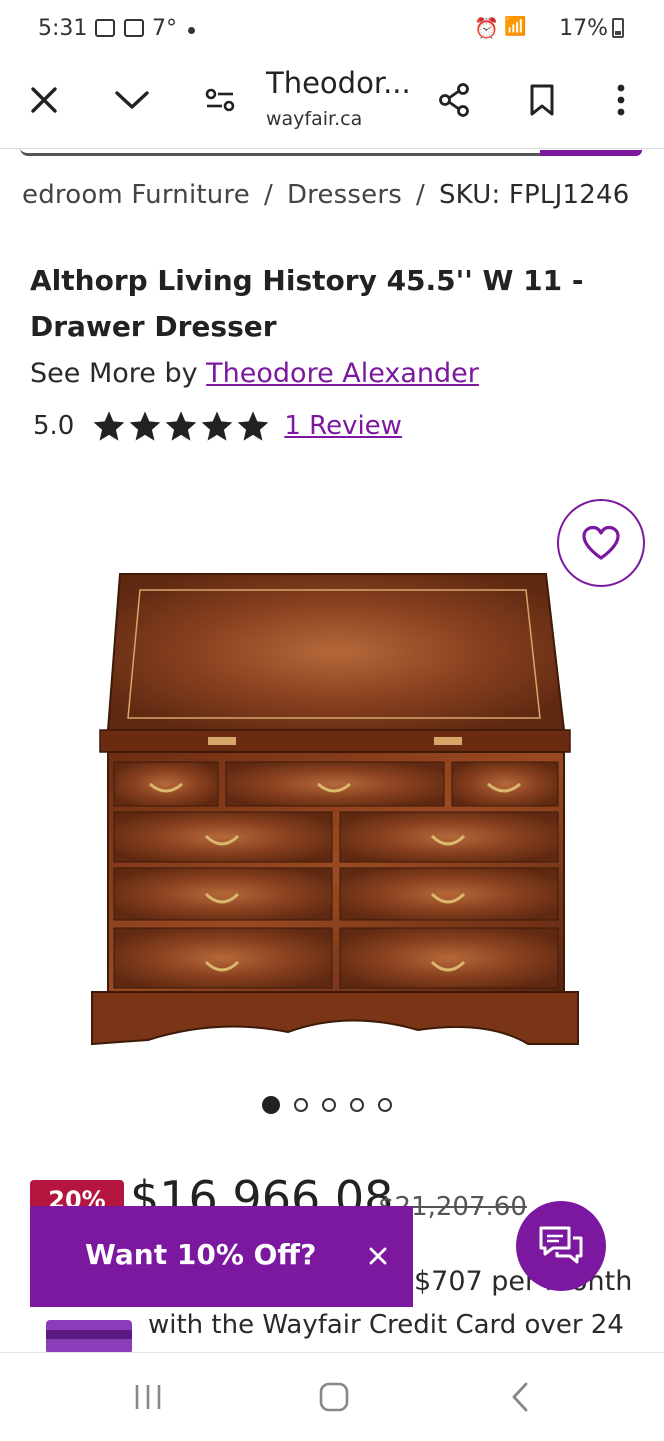  I want to click on breadcrumb-bedroom-furniture: edroom Furniture, so click(136, 195).